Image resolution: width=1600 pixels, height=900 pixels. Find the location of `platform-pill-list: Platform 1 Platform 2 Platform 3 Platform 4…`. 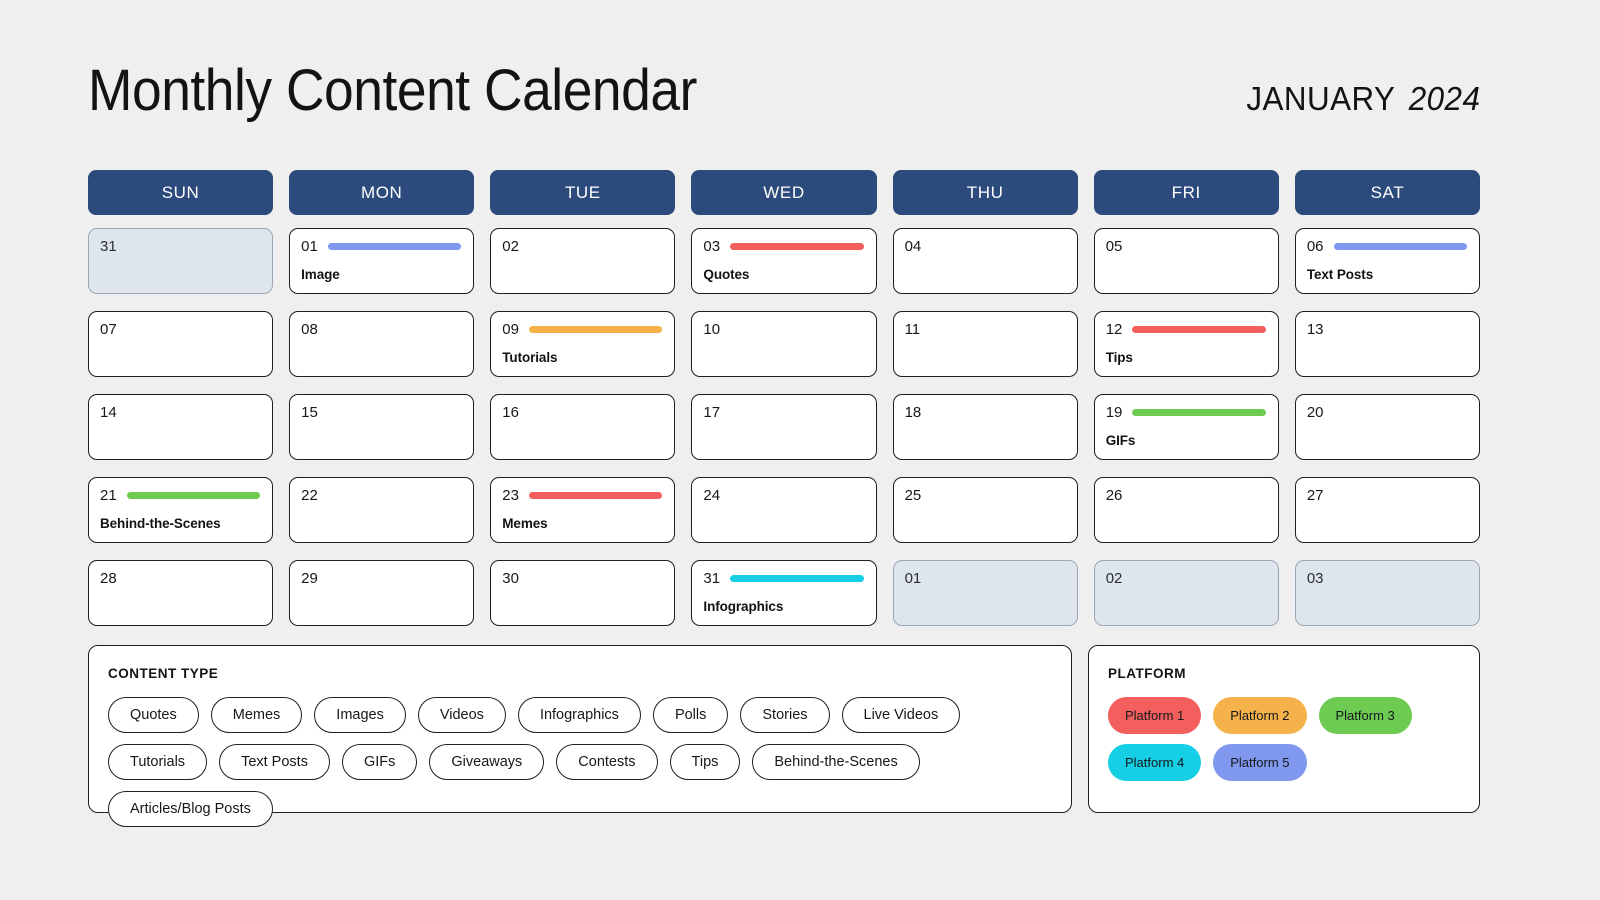

platform-pill-list: Platform 1 Platform 2 Platform 3 Platform 4… is located at coordinates (1273, 739).